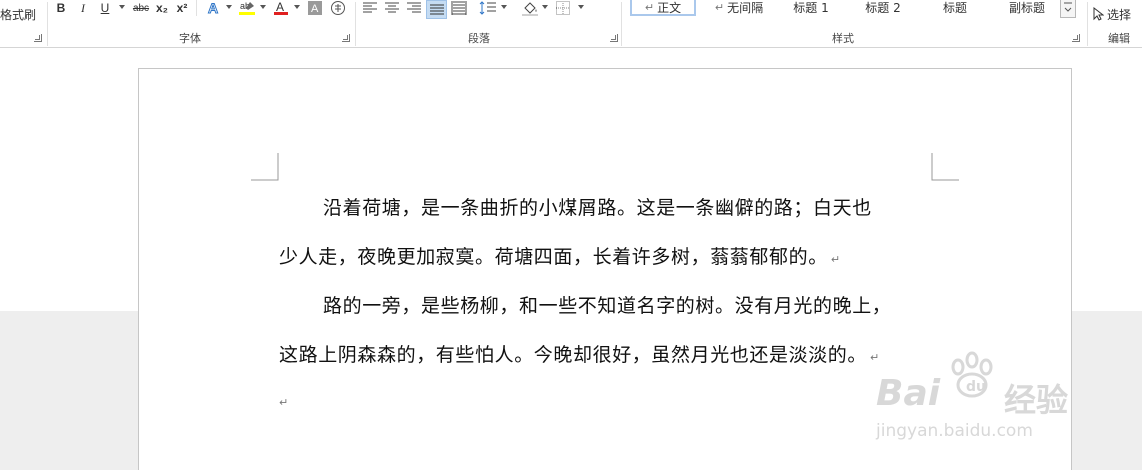 The image size is (1142, 470). I want to click on bold-button: B, so click(61, 8).